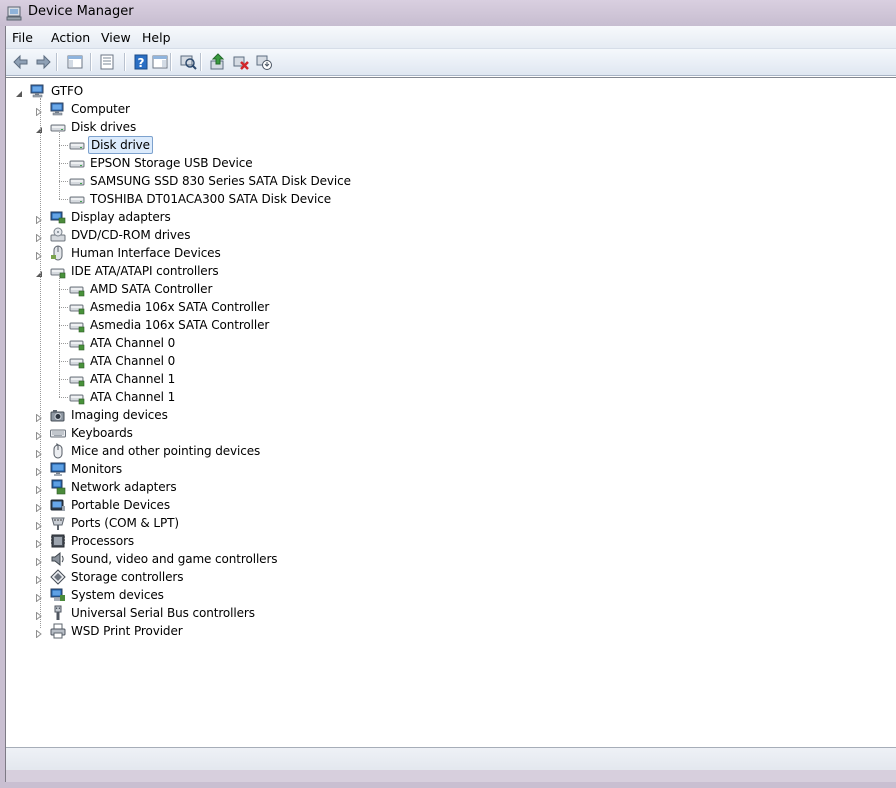 The image size is (896, 788). Describe the element at coordinates (446, 271) in the screenshot. I see `category-ide-ata-atapi-controllers: IDE ATA/ATAPI controllers` at that location.